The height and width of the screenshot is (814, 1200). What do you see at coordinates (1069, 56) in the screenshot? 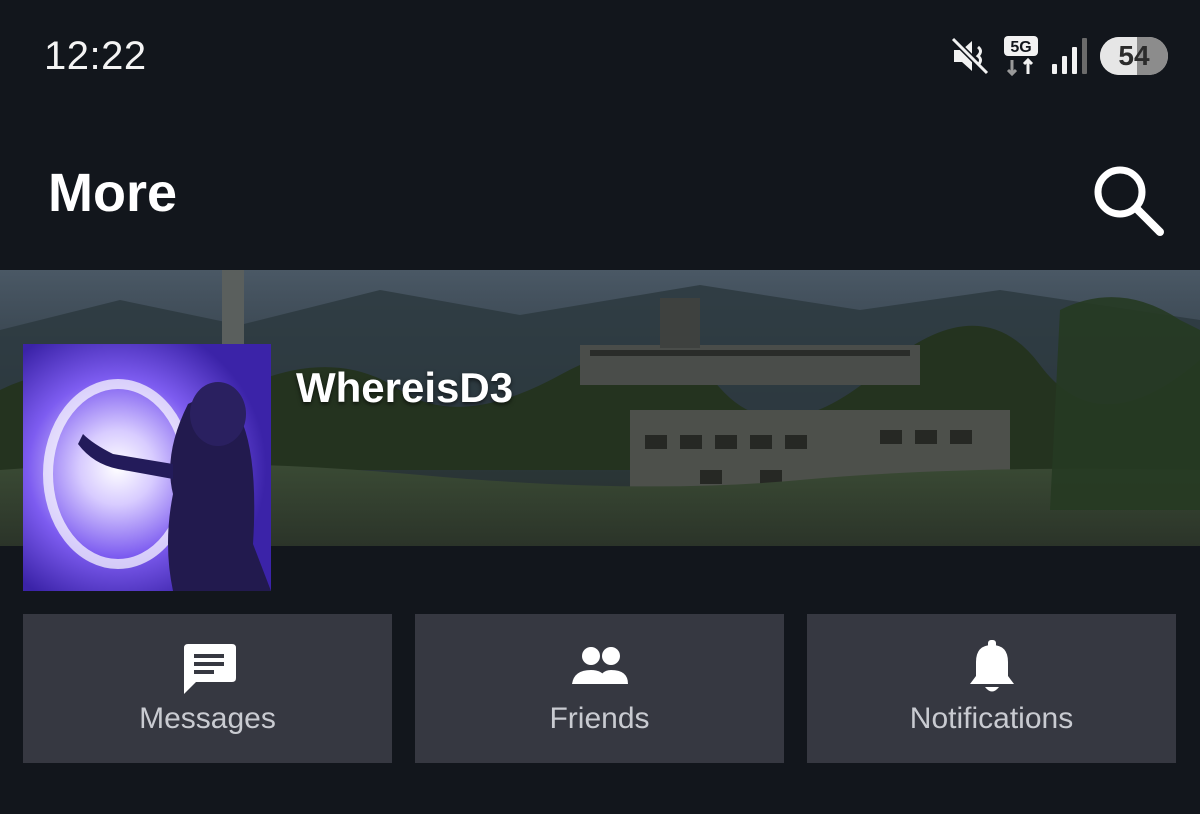
I see `signal-icon` at bounding box center [1069, 56].